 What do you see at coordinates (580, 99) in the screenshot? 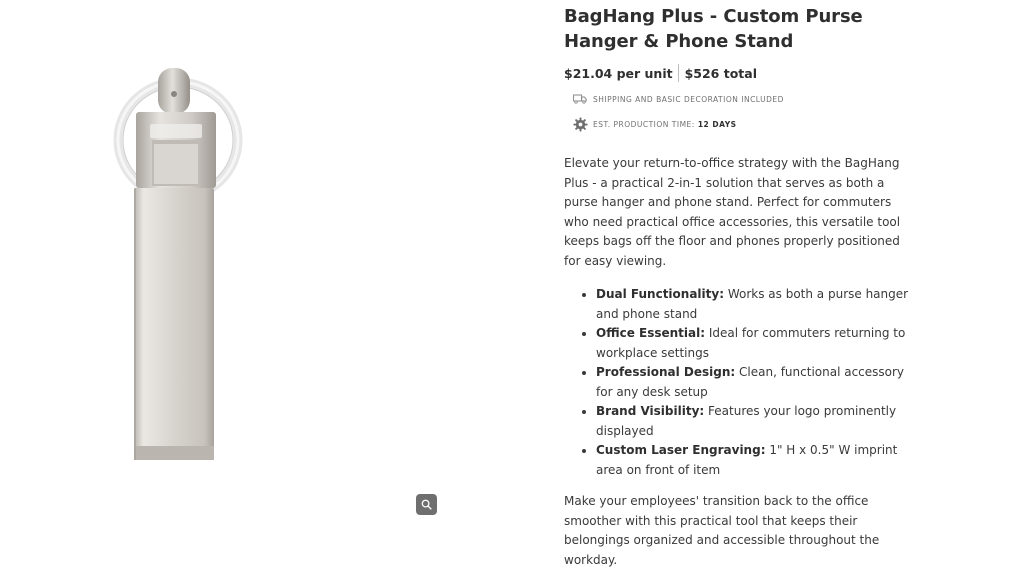
I see `truck-icon` at bounding box center [580, 99].